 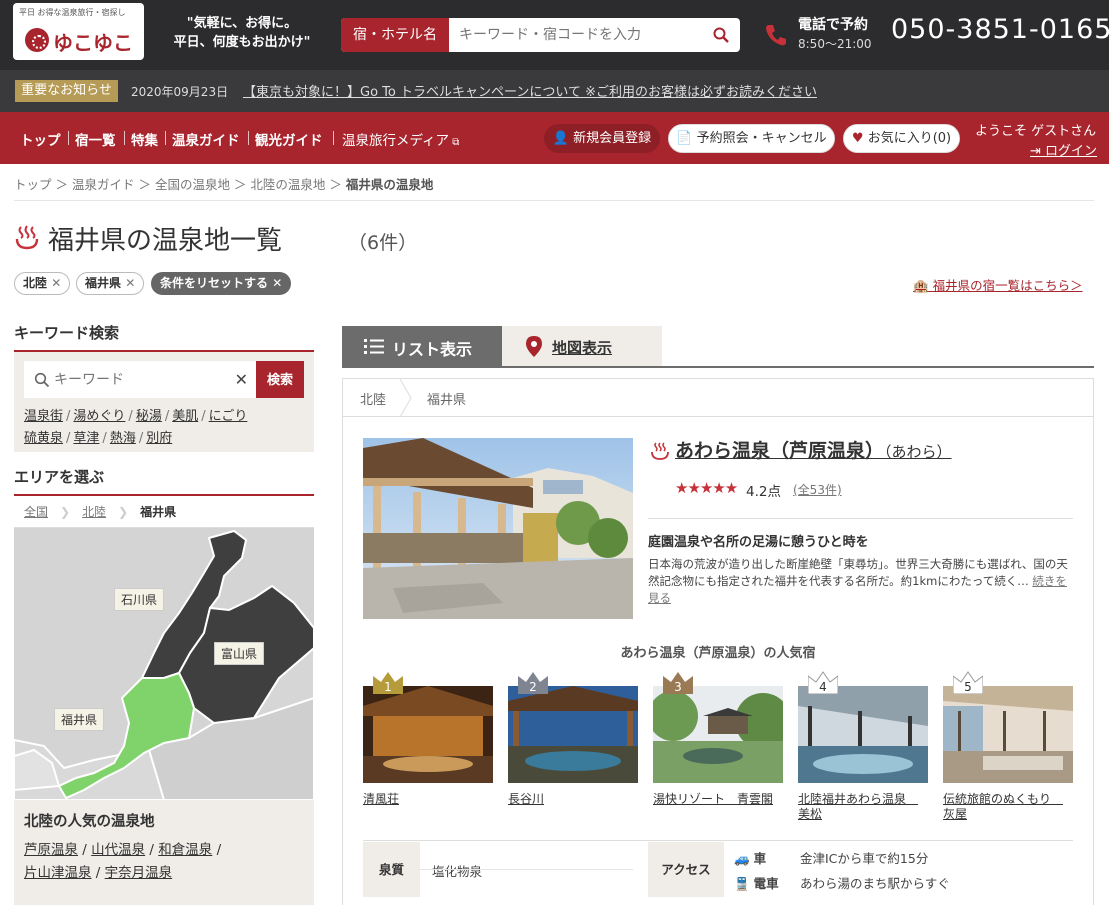 I want to click on chip-label: 福井県, so click(x=103, y=283).